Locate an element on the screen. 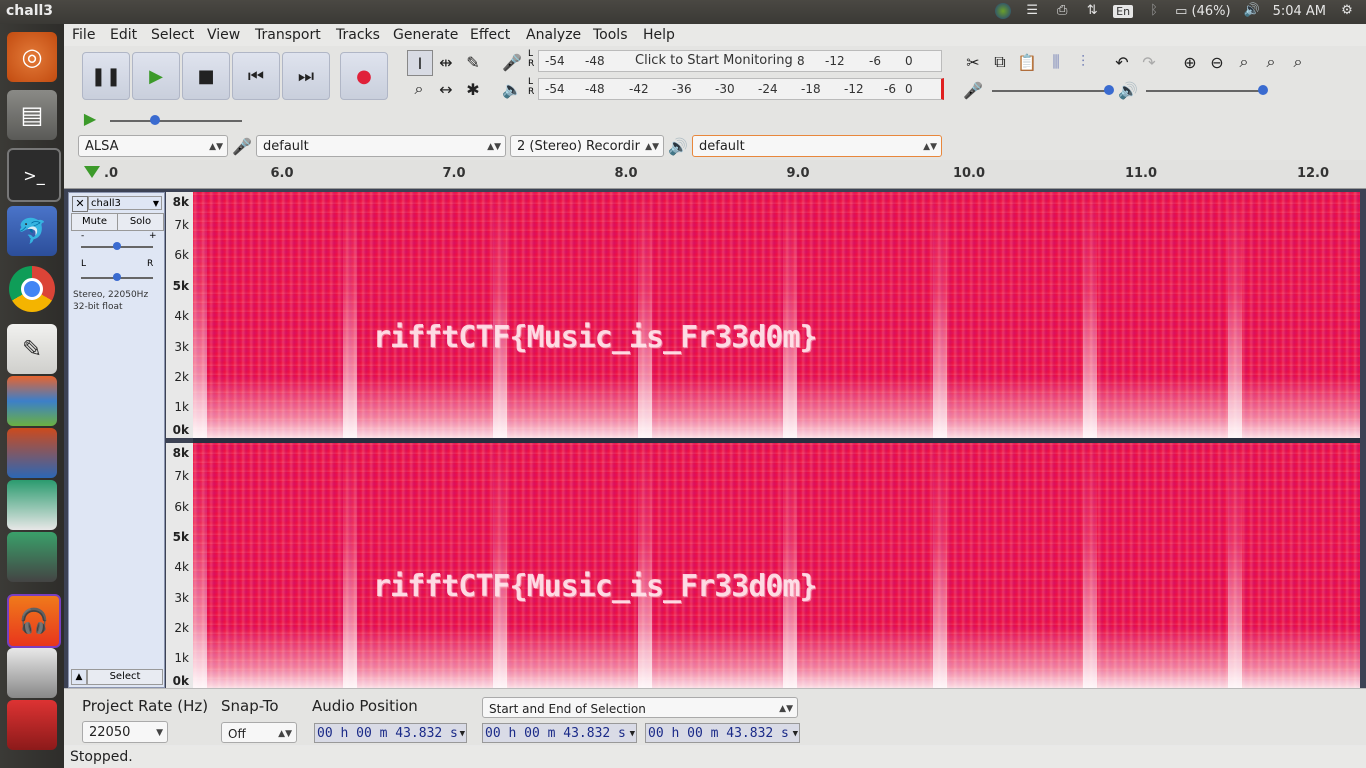  fit-project-icon: ⌕ is located at coordinates (1271, 62).